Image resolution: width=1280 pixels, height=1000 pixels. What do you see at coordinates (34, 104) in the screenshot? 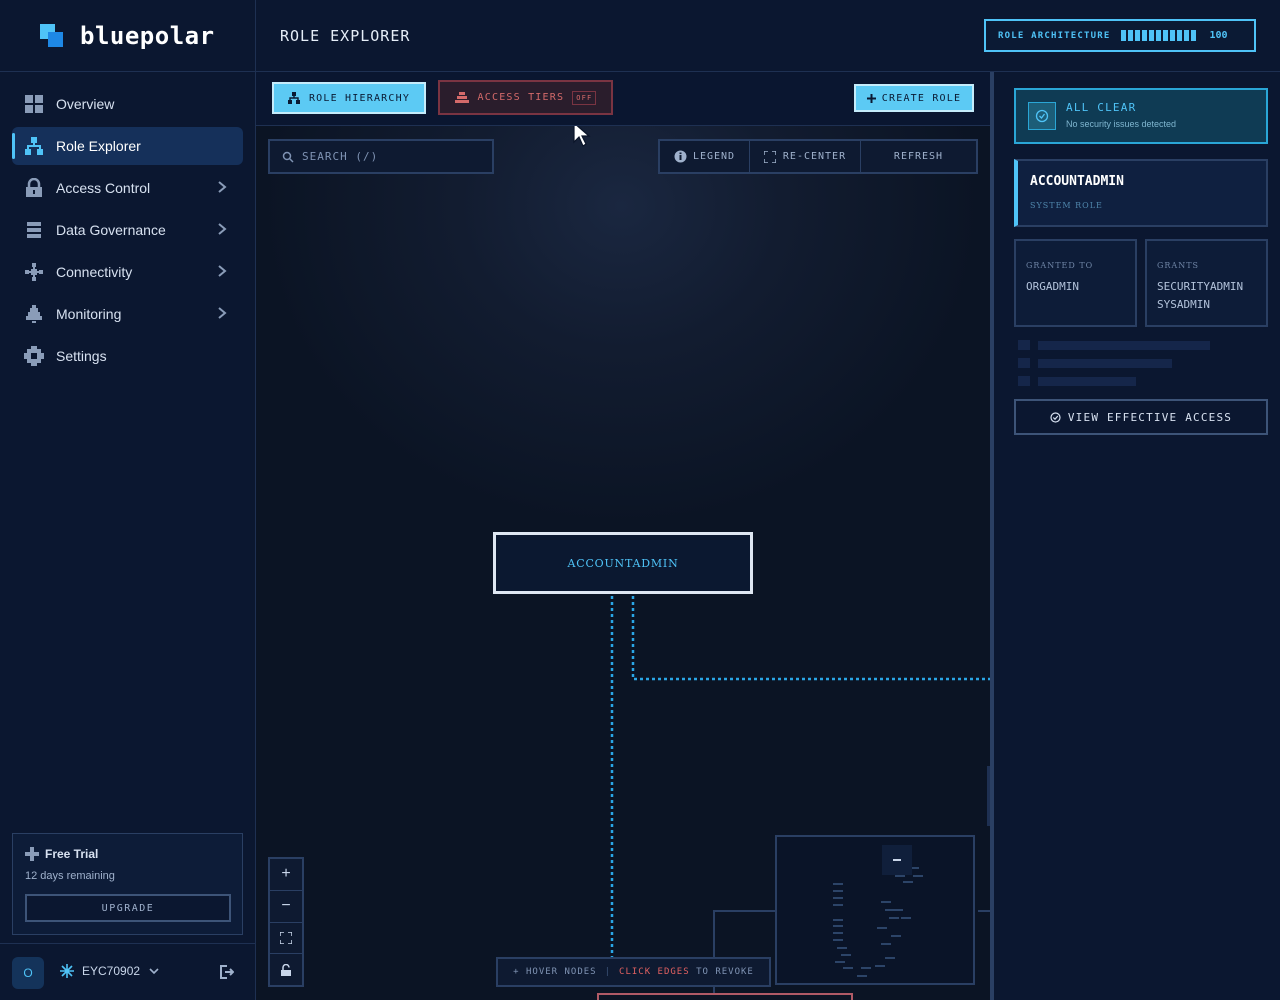
I see `grid-icon` at bounding box center [34, 104].